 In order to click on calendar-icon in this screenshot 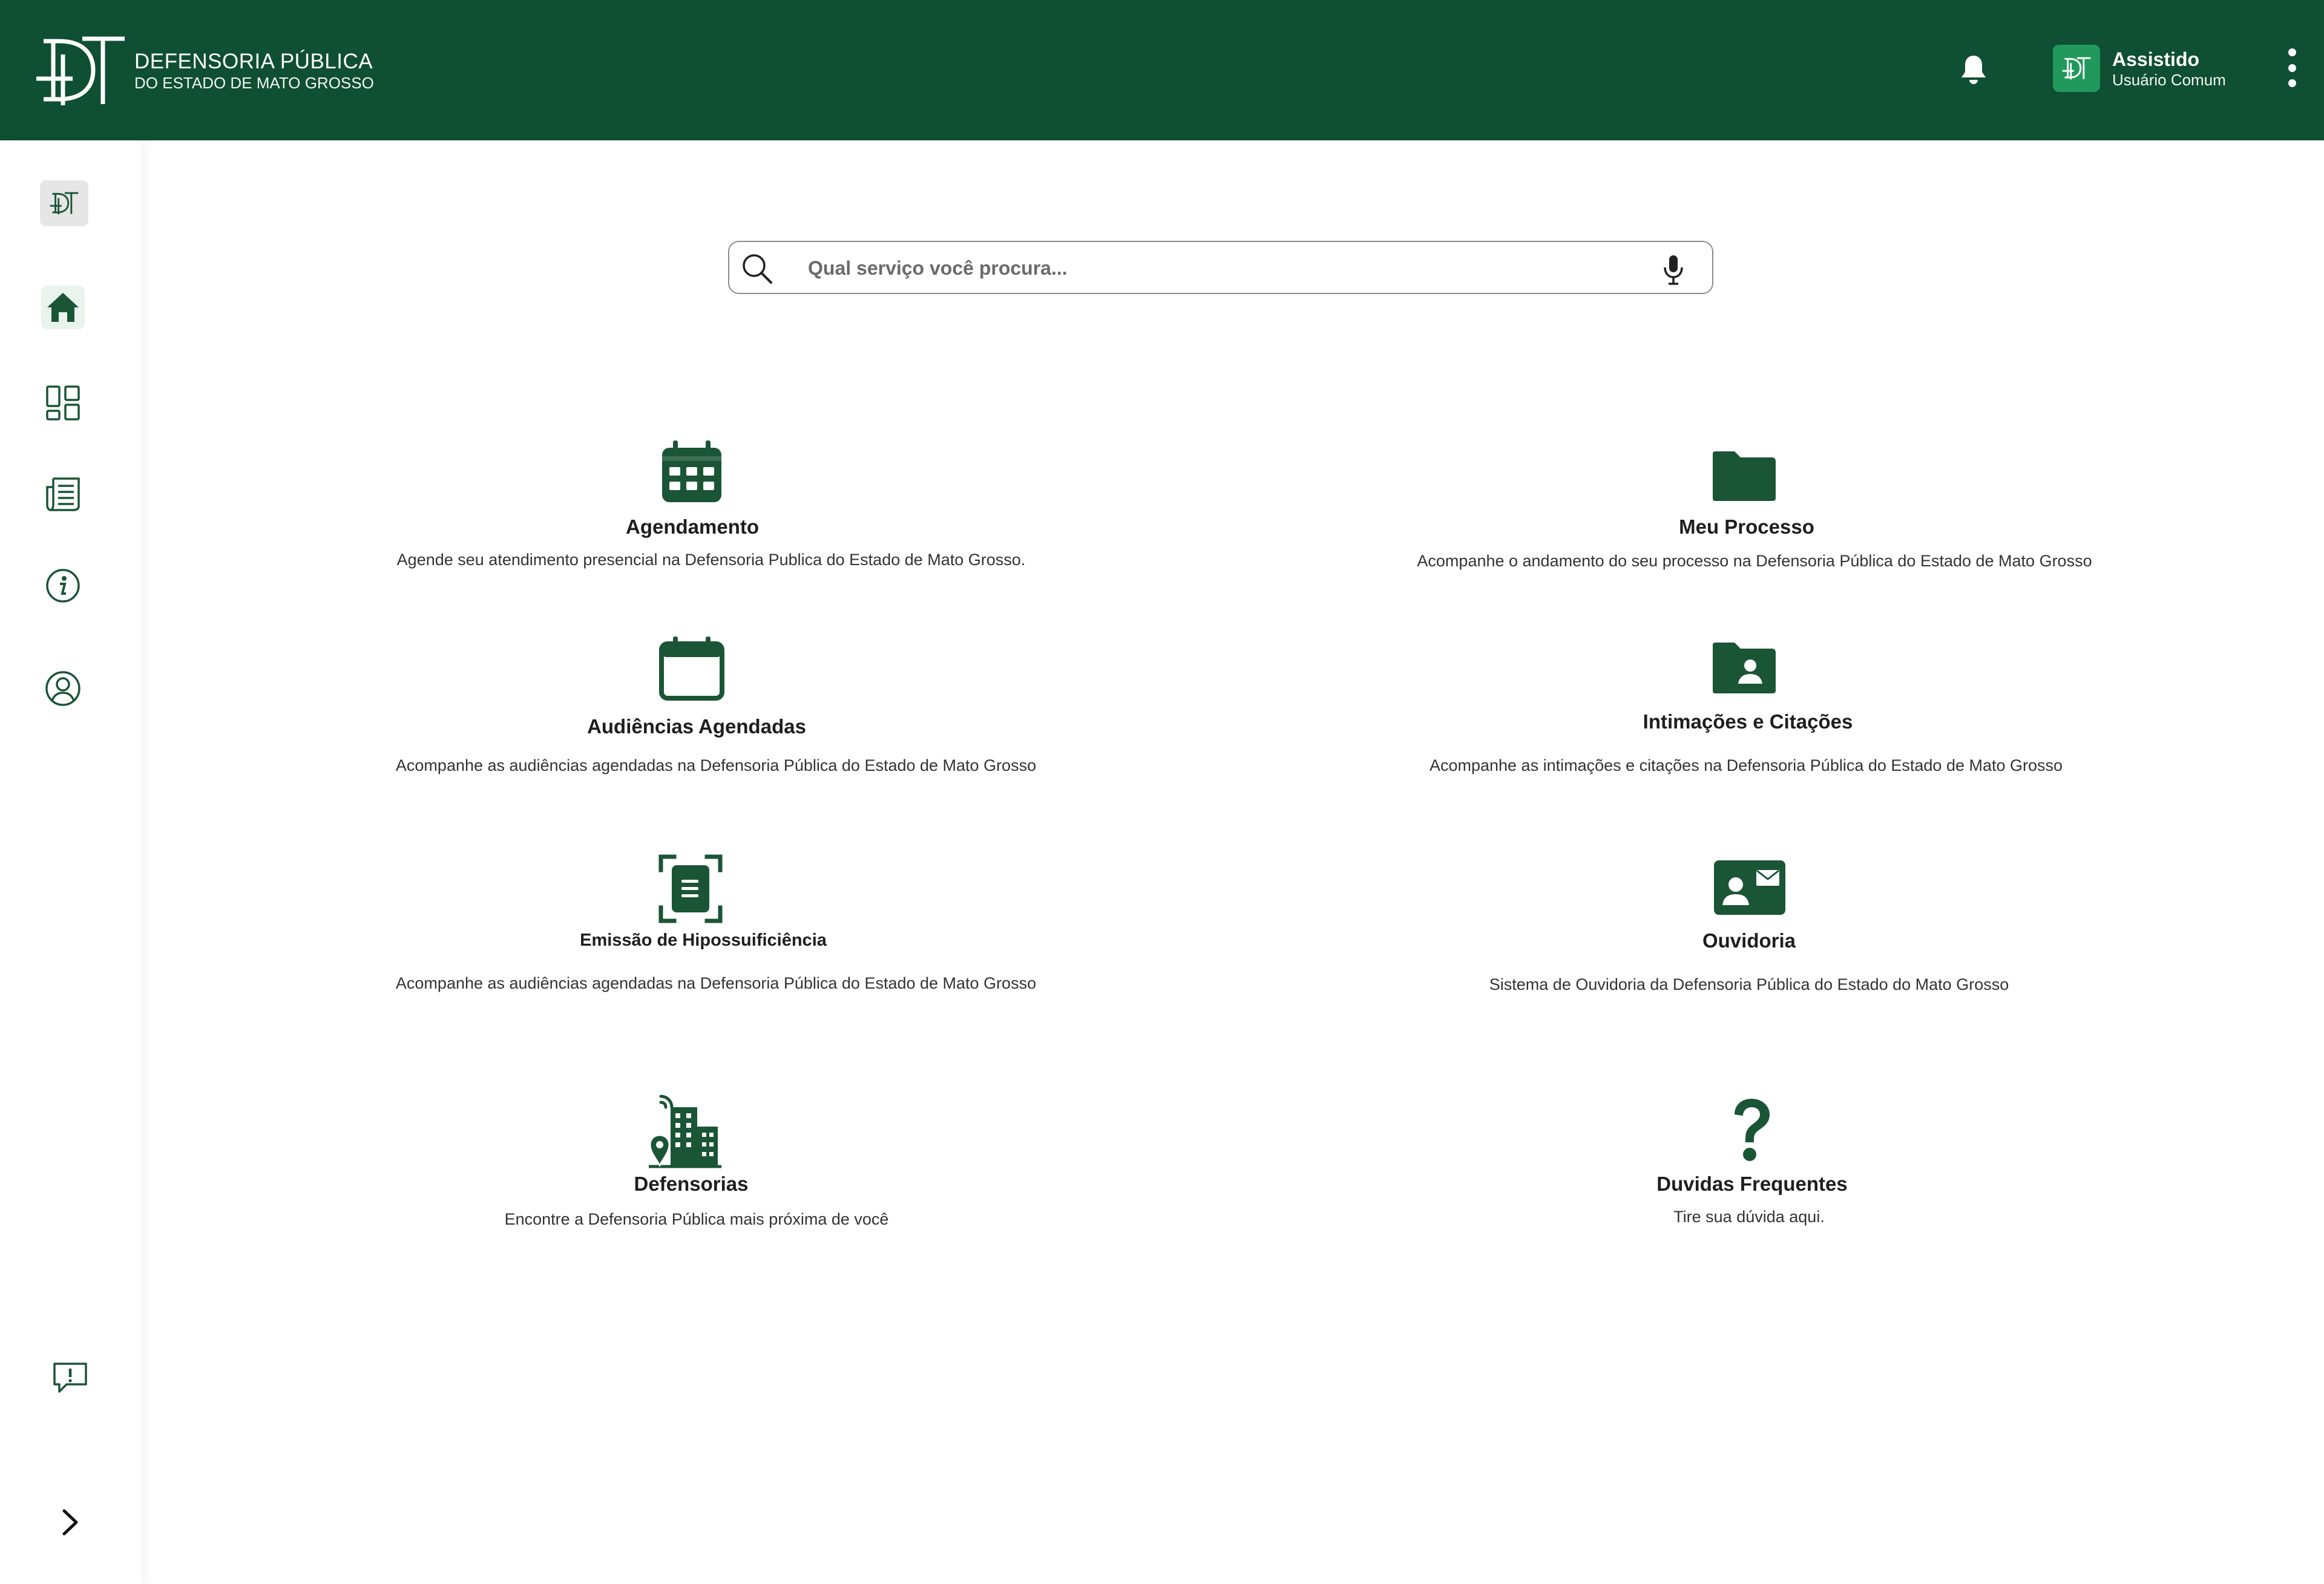, I will do `click(691, 669)`.